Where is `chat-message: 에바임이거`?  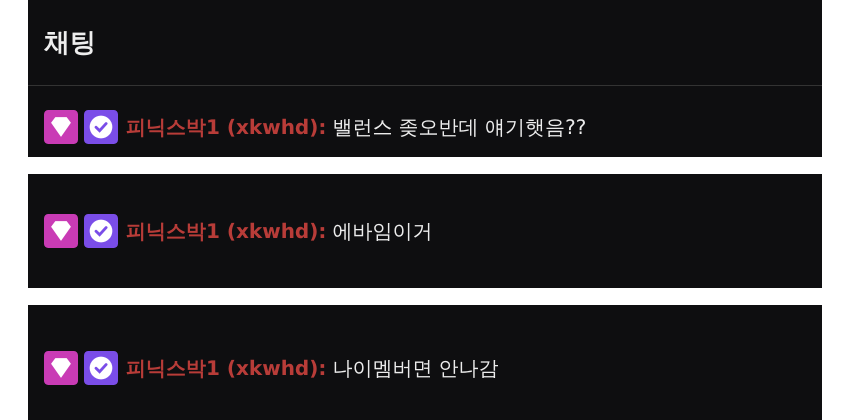 chat-message: 에바임이거 is located at coordinates (382, 231).